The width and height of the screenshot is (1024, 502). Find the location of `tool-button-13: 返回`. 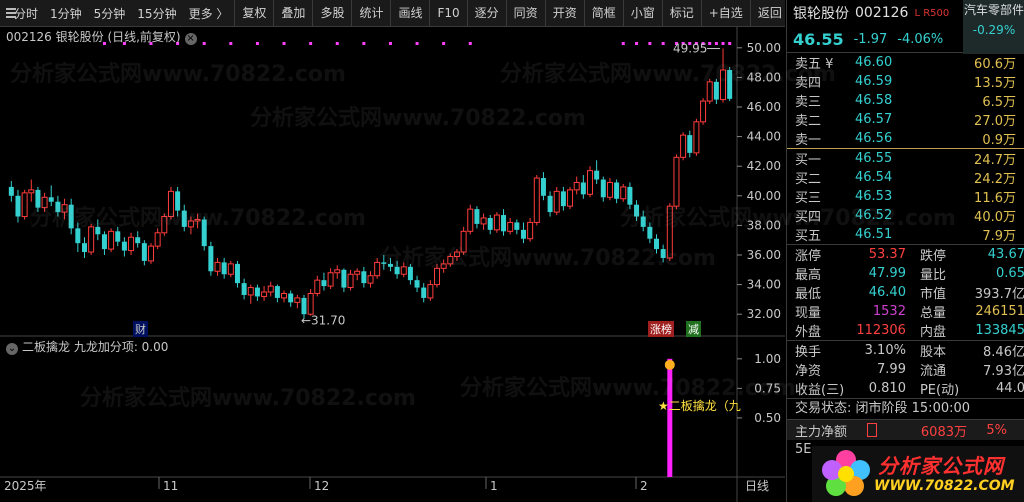

tool-button-13: 返回 is located at coordinates (769, 13).